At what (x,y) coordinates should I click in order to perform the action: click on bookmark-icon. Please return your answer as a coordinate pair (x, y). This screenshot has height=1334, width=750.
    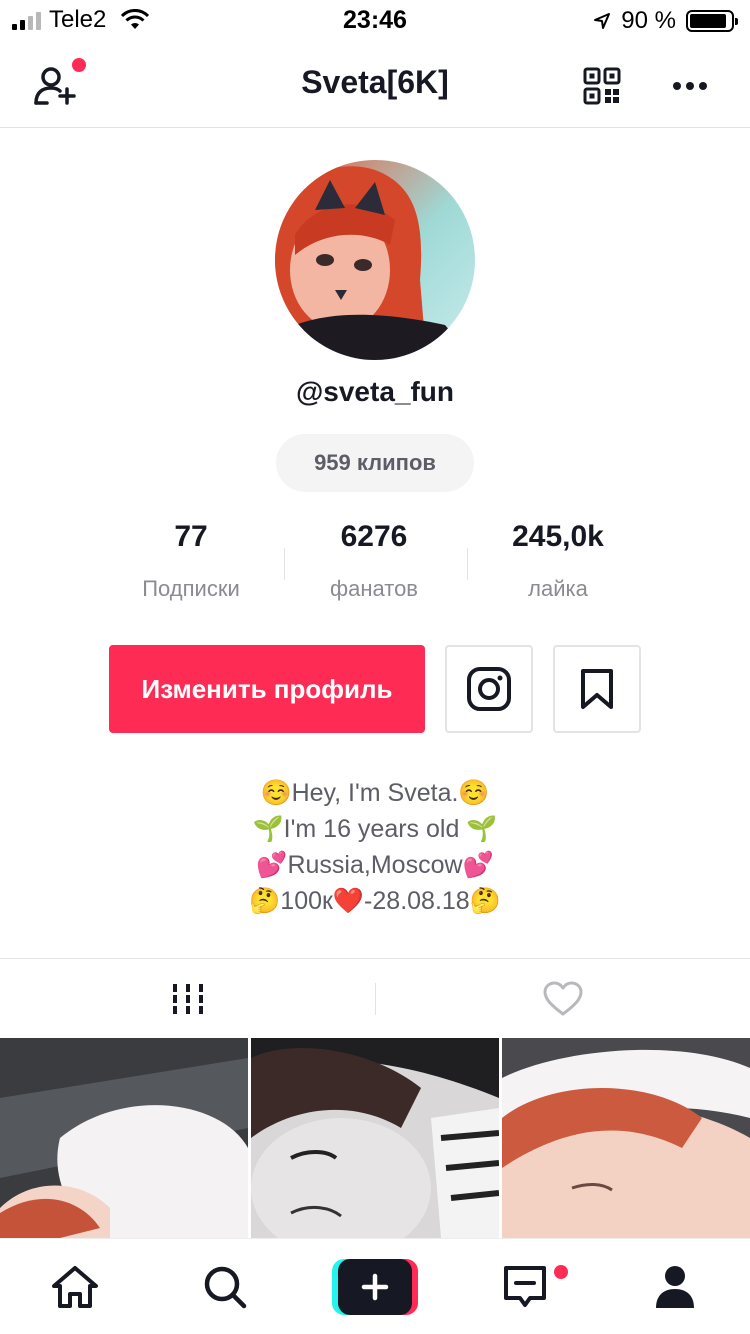
    Looking at the image, I should click on (597, 689).